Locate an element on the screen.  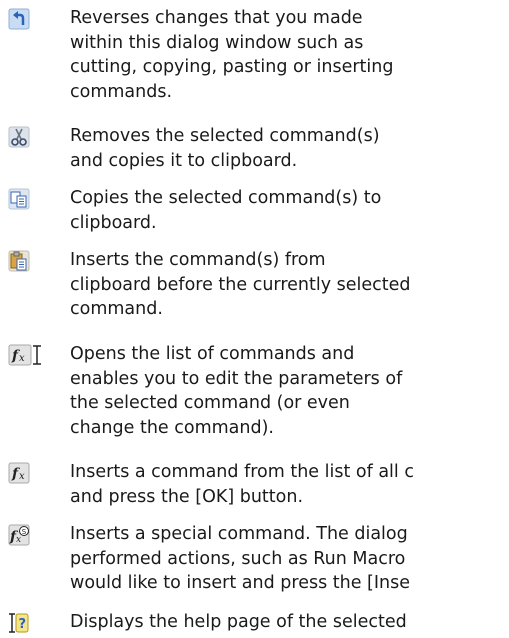
description-line: commands. is located at coordinates (121, 91).